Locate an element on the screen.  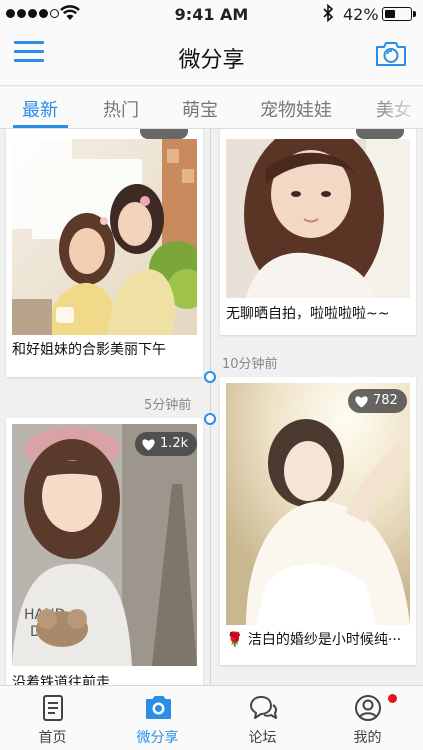
share-icon is located at coordinates (158, 707).